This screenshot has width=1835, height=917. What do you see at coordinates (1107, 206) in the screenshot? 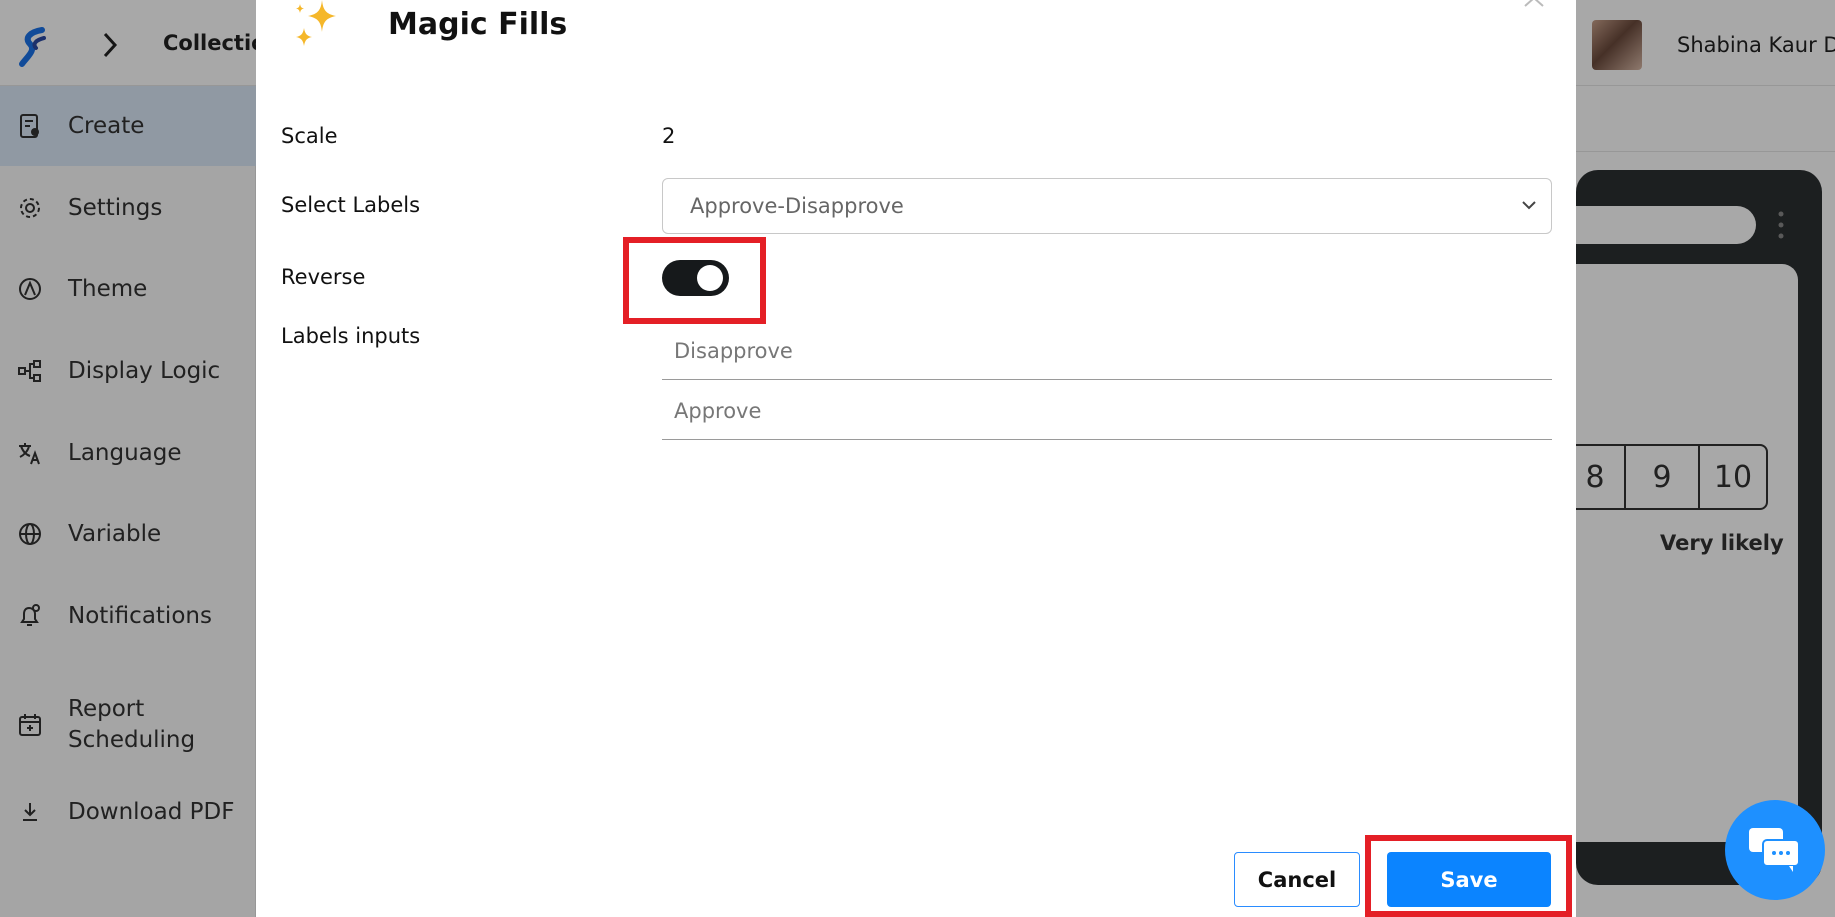
I see `select-labels-dropdown: Approve-Disapprove` at bounding box center [1107, 206].